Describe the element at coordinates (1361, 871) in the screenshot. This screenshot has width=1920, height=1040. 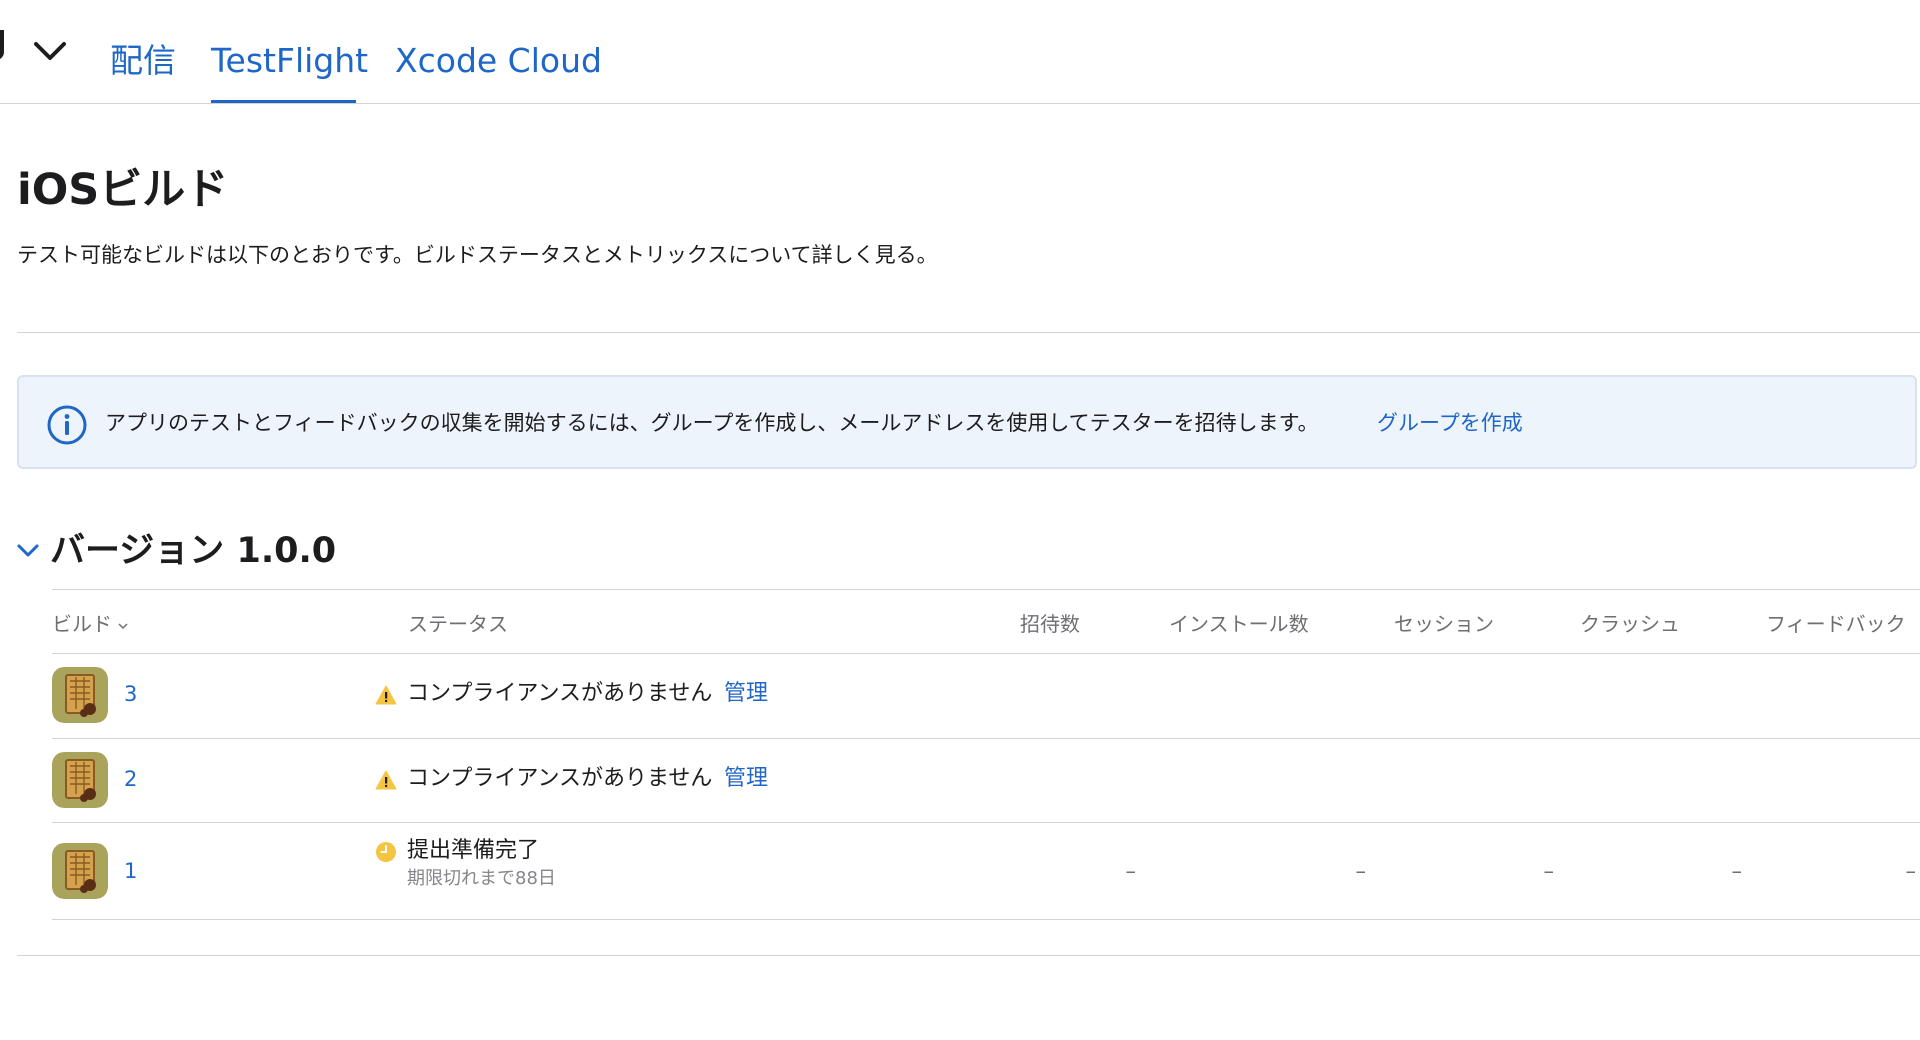
I see `installs-value: –` at that location.